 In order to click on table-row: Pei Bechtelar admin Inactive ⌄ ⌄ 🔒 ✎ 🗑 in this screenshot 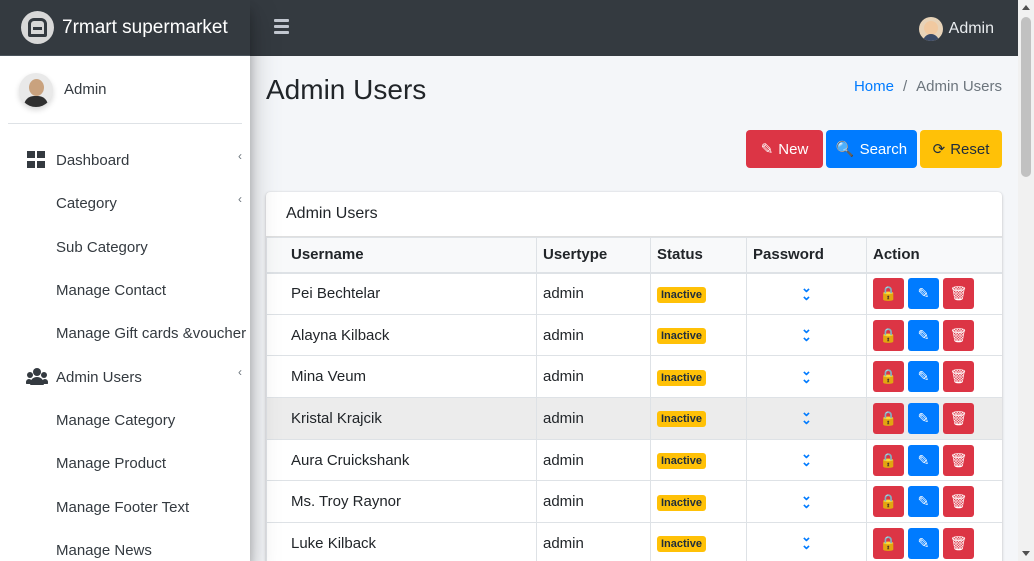, I will do `click(634, 293)`.